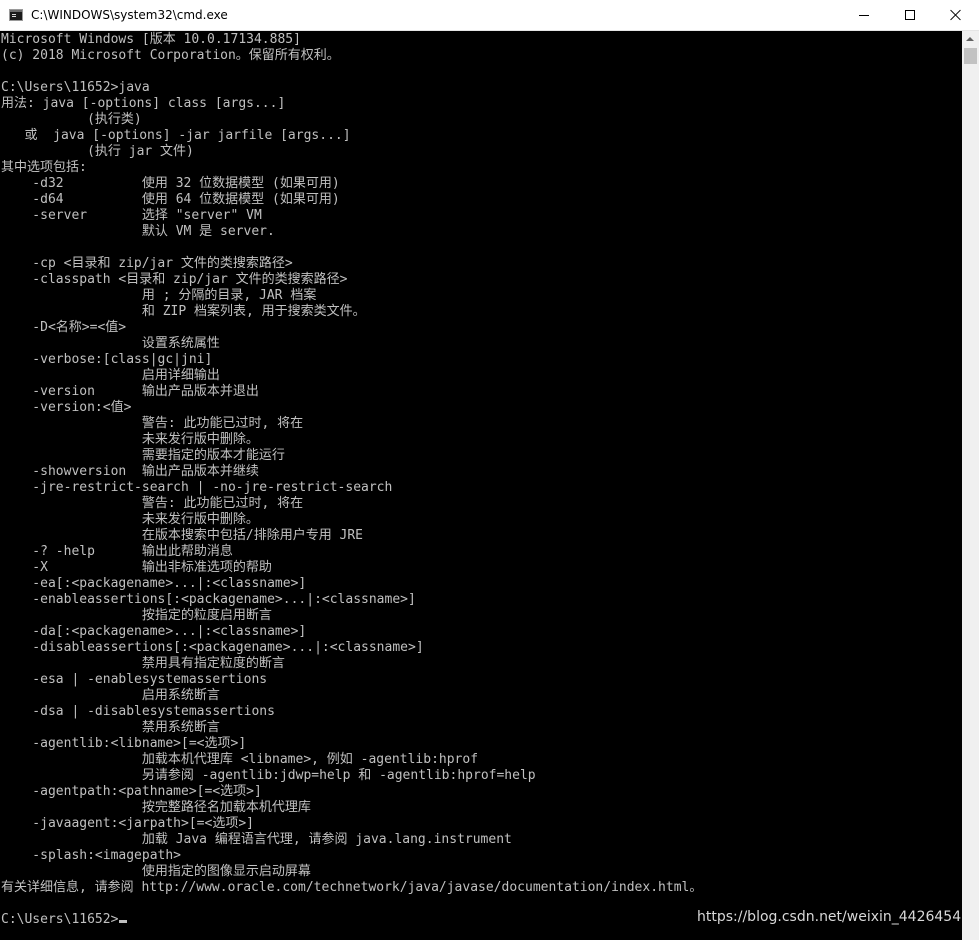 The width and height of the screenshot is (979, 940). What do you see at coordinates (970, 39) in the screenshot?
I see `scroll-up-arrow-icon` at bounding box center [970, 39].